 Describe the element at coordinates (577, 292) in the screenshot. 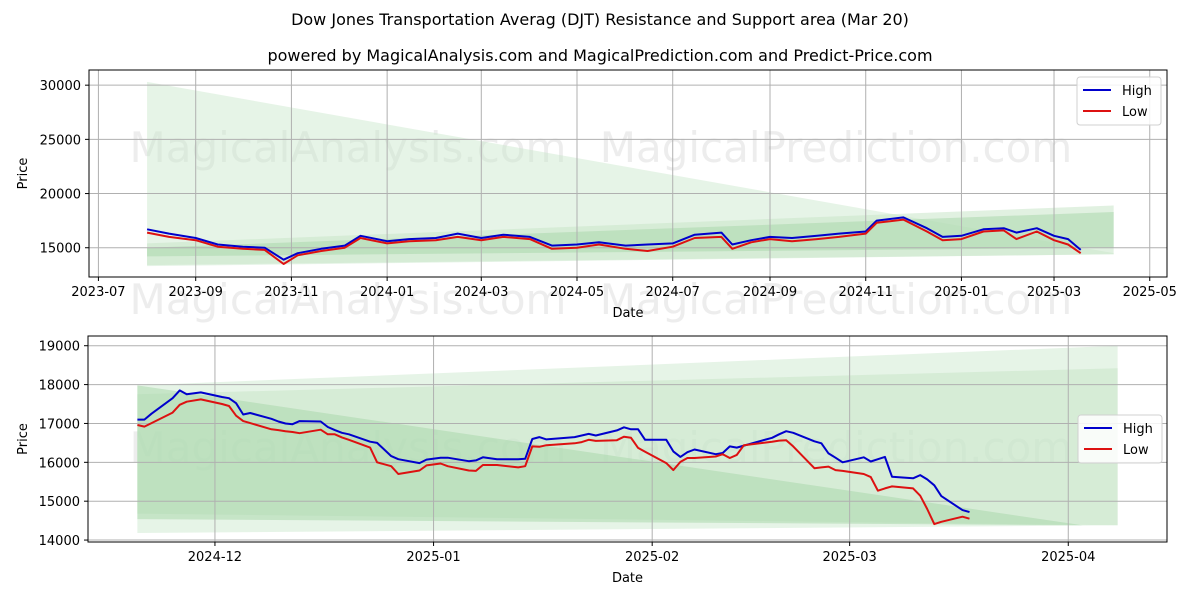

I see `x-tick-label: 2024-05` at that location.